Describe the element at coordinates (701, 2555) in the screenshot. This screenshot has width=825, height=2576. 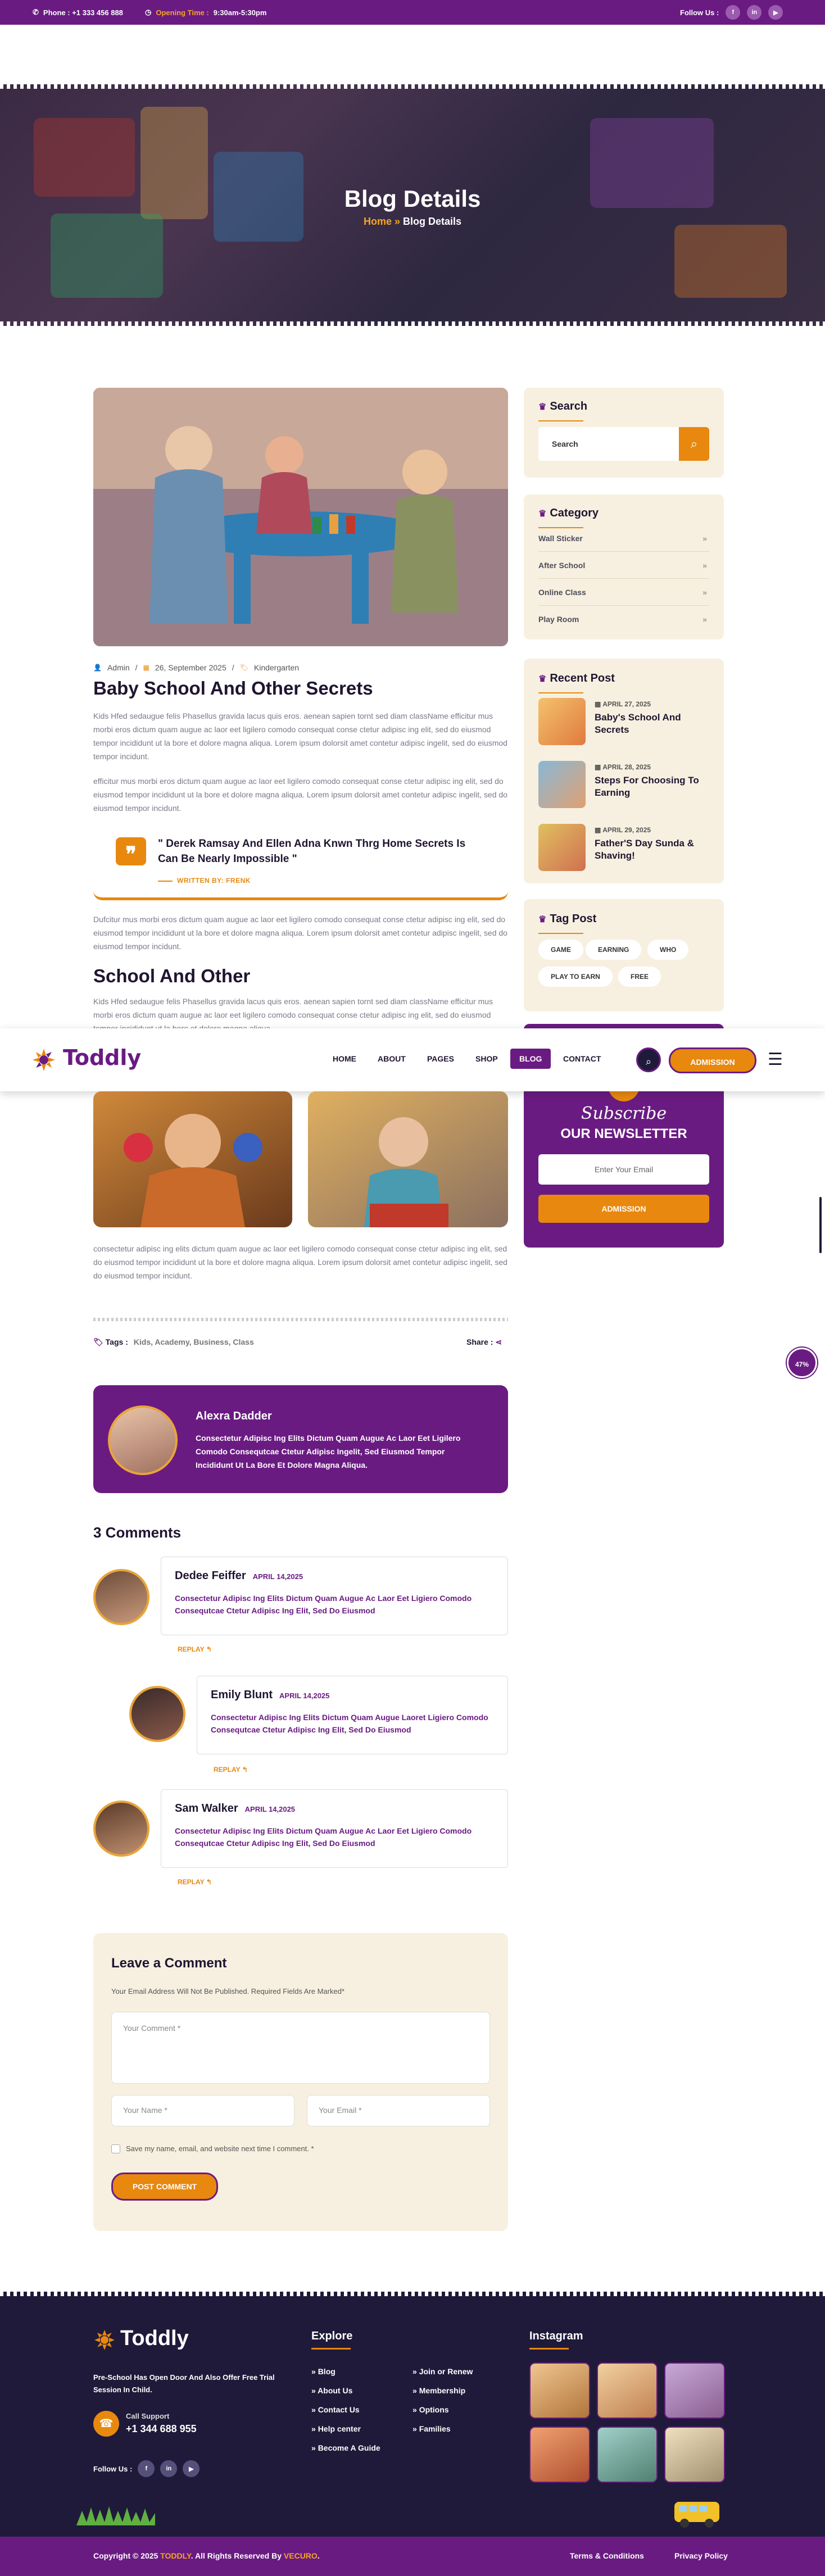
I see `privacy-link: Privacy Policy` at that location.